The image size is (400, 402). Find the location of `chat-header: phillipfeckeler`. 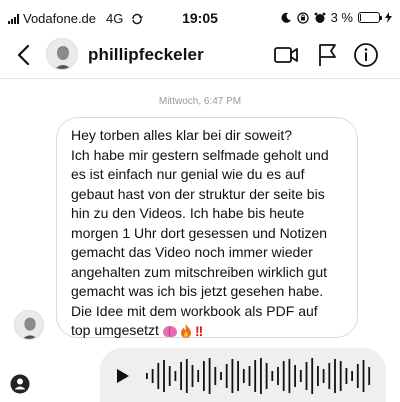

chat-header: phillipfeckeler is located at coordinates (200, 55).